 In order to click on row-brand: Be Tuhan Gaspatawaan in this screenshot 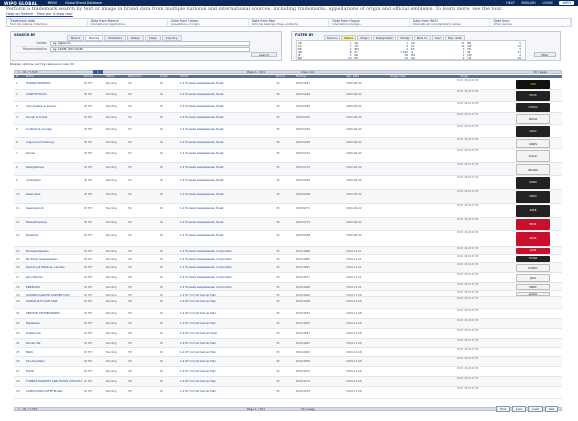, I will do `click(53, 258)`.